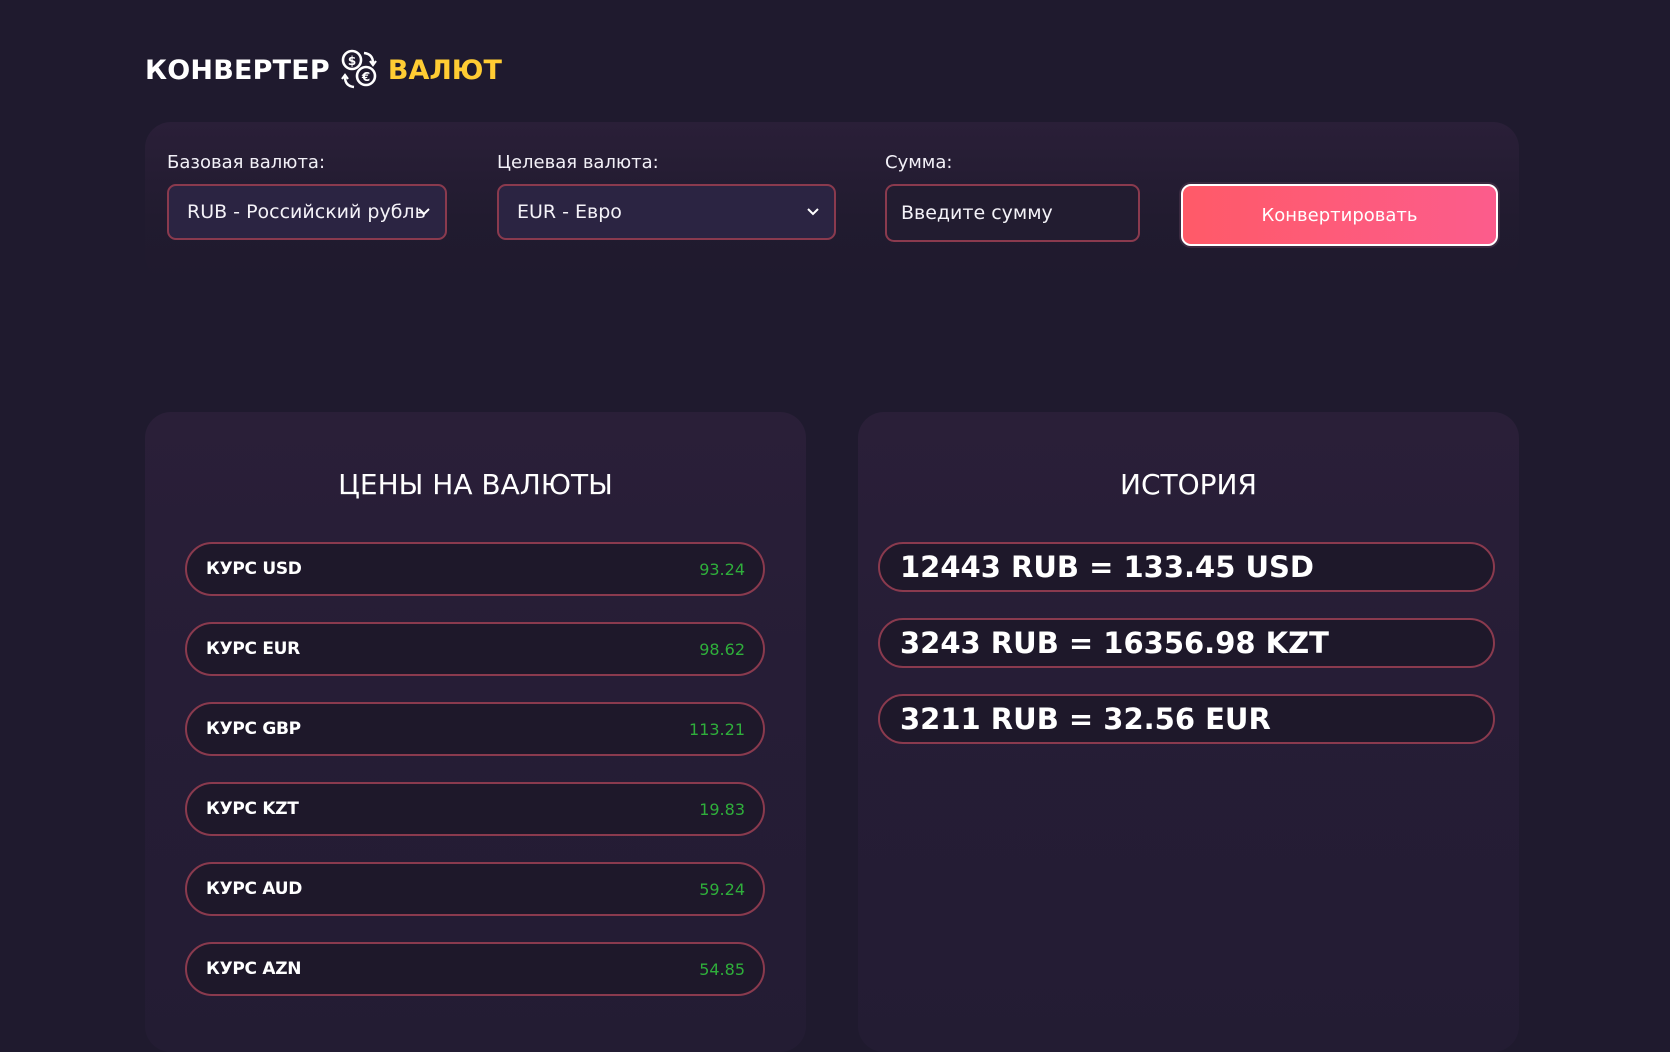 This screenshot has height=1052, width=1670. I want to click on rate-value: 93.24, so click(722, 569).